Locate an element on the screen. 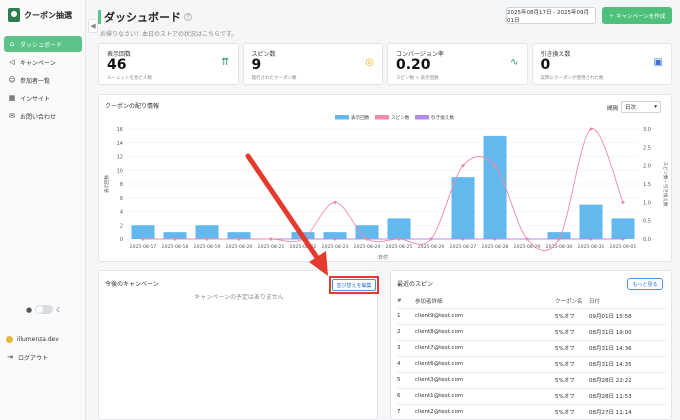 This screenshot has width=680, height=420. row-index: 3 is located at coordinates (406, 348).